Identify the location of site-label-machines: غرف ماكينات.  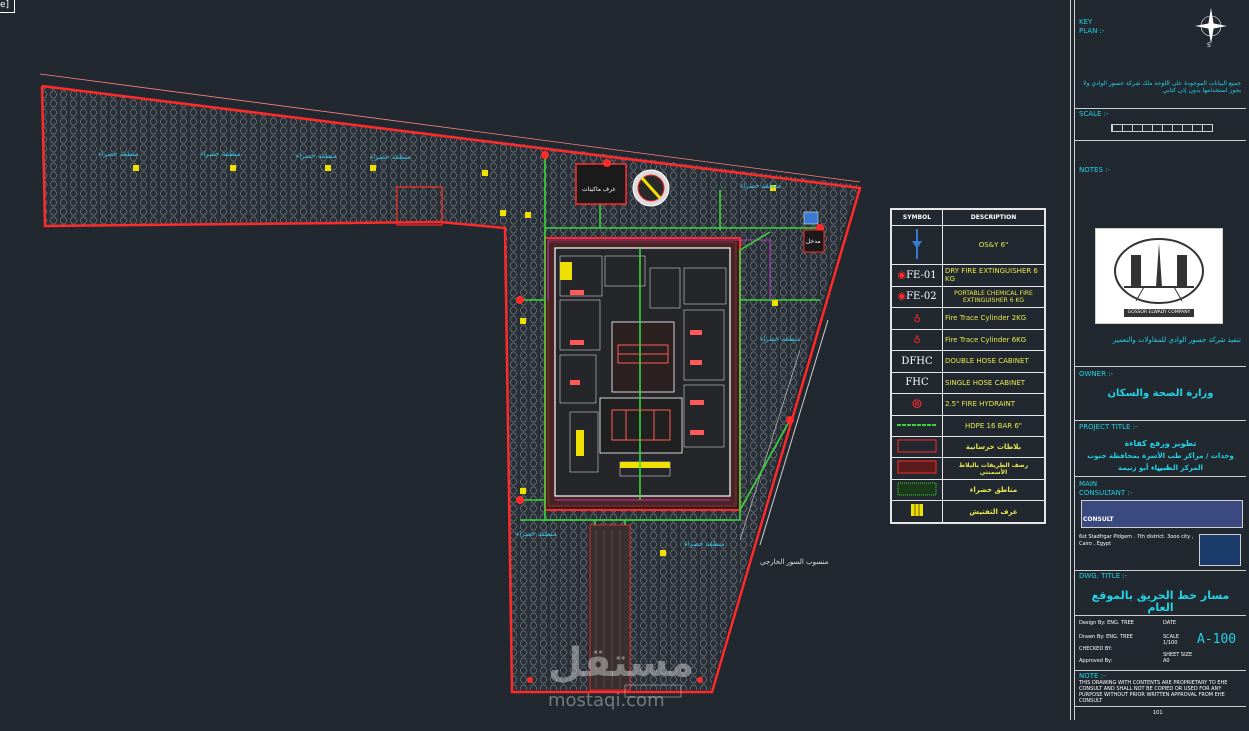
(599, 189).